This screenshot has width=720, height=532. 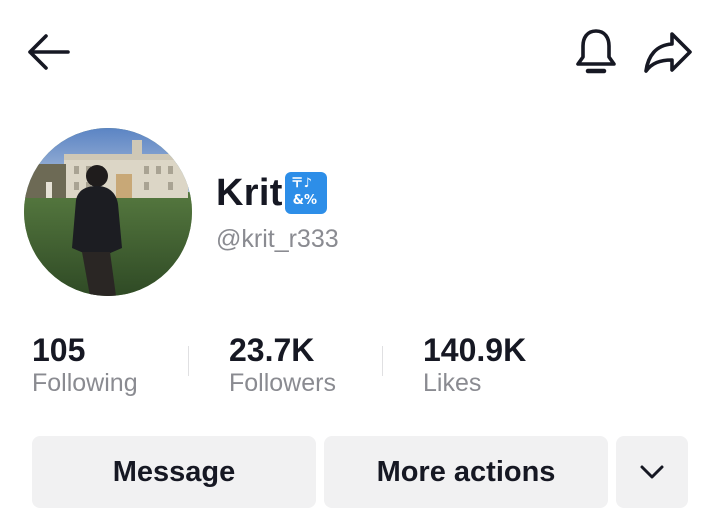 I want to click on bell-icon, so click(x=596, y=52).